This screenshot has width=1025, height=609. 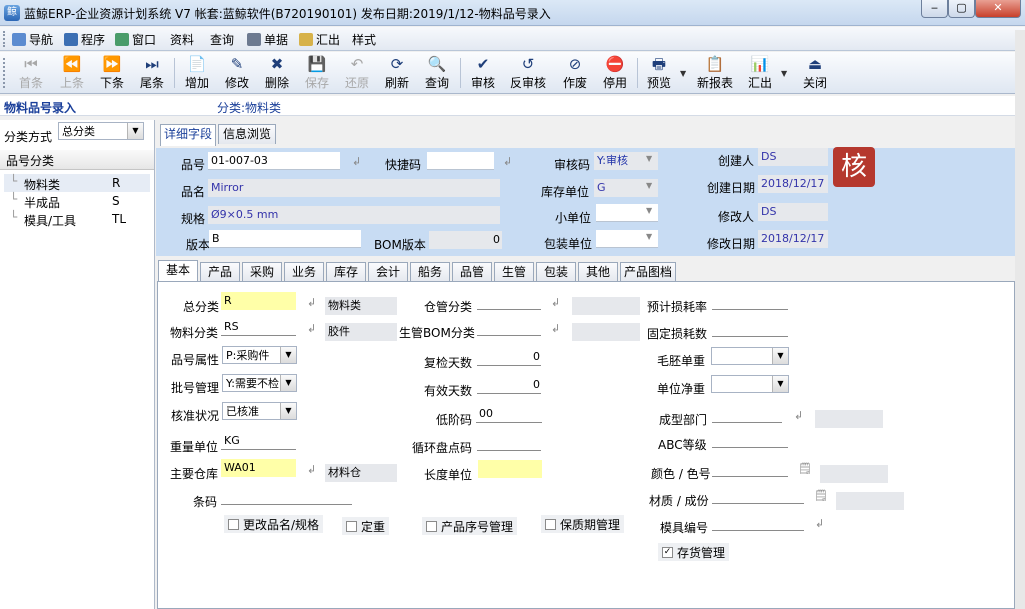 I want to click on minimize-button: ‒, so click(x=934, y=9).